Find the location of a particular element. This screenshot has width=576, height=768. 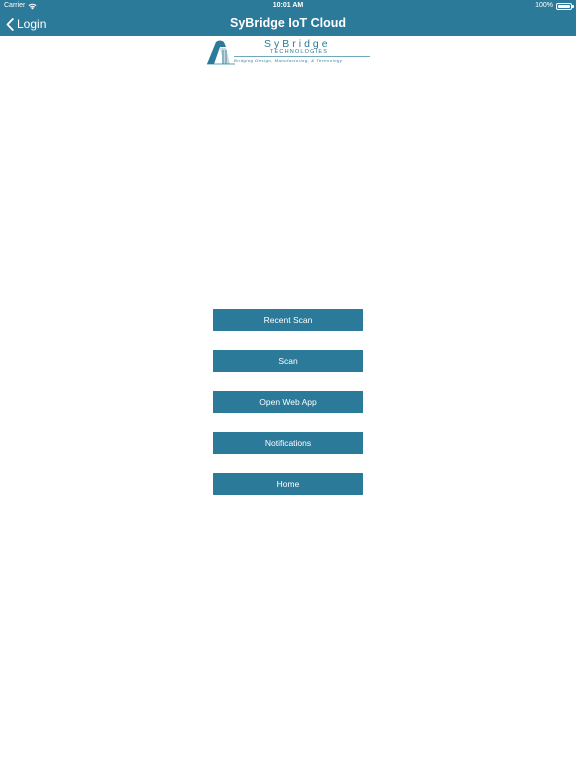

chevron-left-icon is located at coordinates (10, 24).